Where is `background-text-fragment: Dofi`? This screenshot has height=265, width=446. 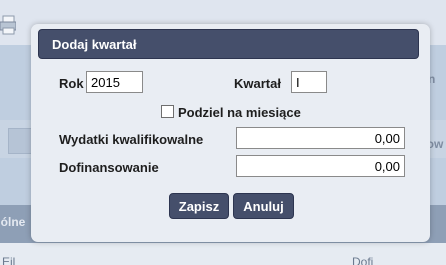 background-text-fragment: Dofi is located at coordinates (363, 260).